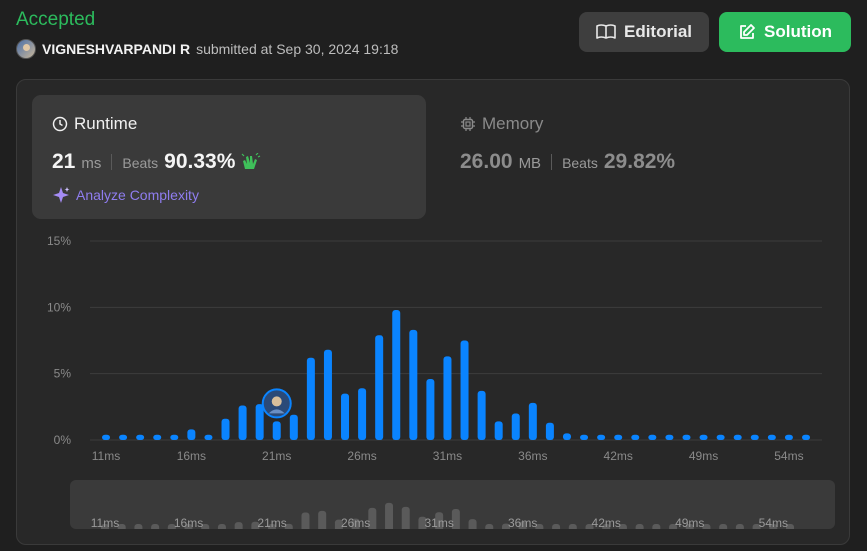 The height and width of the screenshot is (551, 867). What do you see at coordinates (276, 456) in the screenshot?
I see `x-tick-label: 21ms` at bounding box center [276, 456].